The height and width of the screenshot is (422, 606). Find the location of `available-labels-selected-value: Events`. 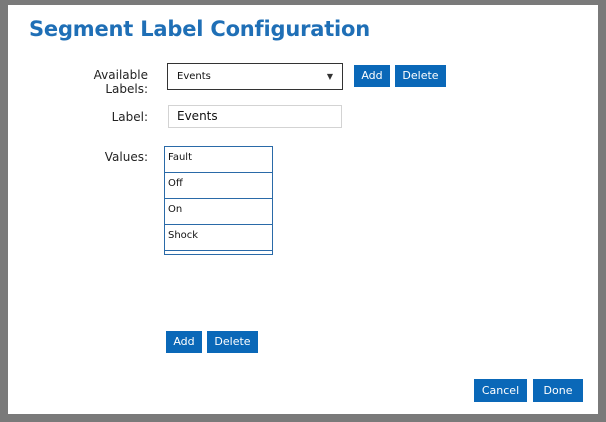

available-labels-selected-value: Events is located at coordinates (194, 76).